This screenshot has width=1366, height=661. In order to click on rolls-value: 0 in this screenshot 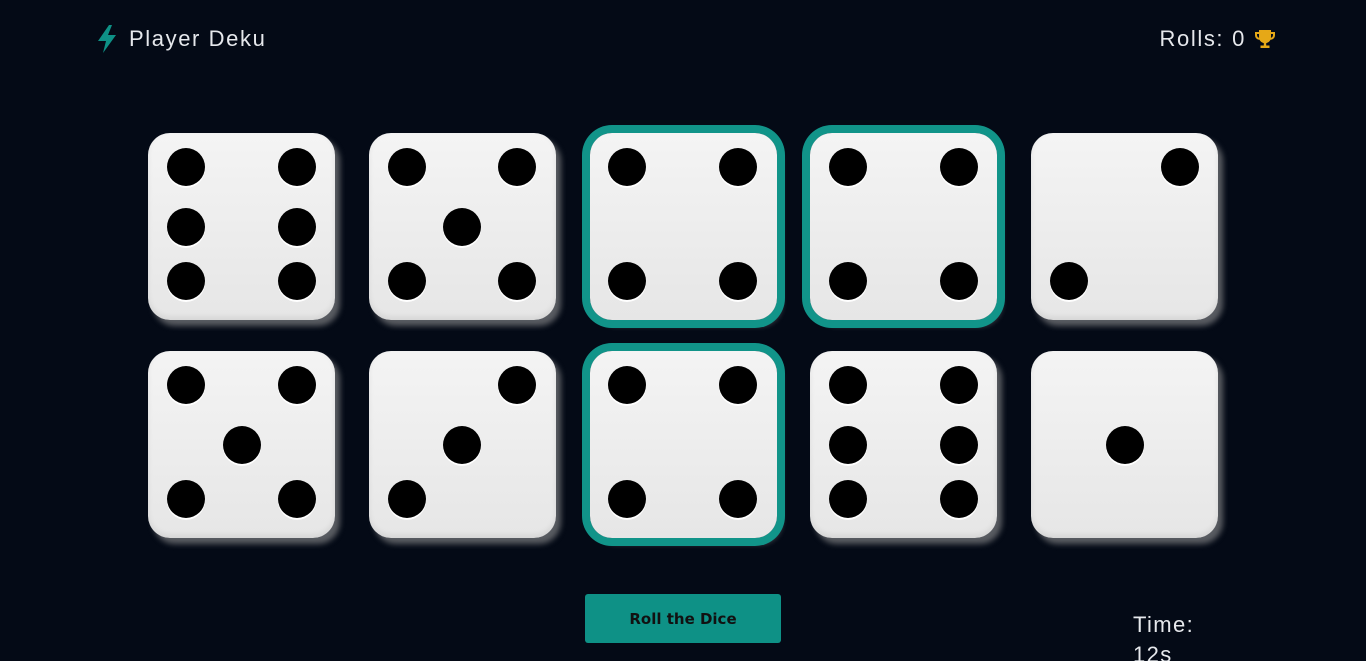, I will do `click(1239, 38)`.